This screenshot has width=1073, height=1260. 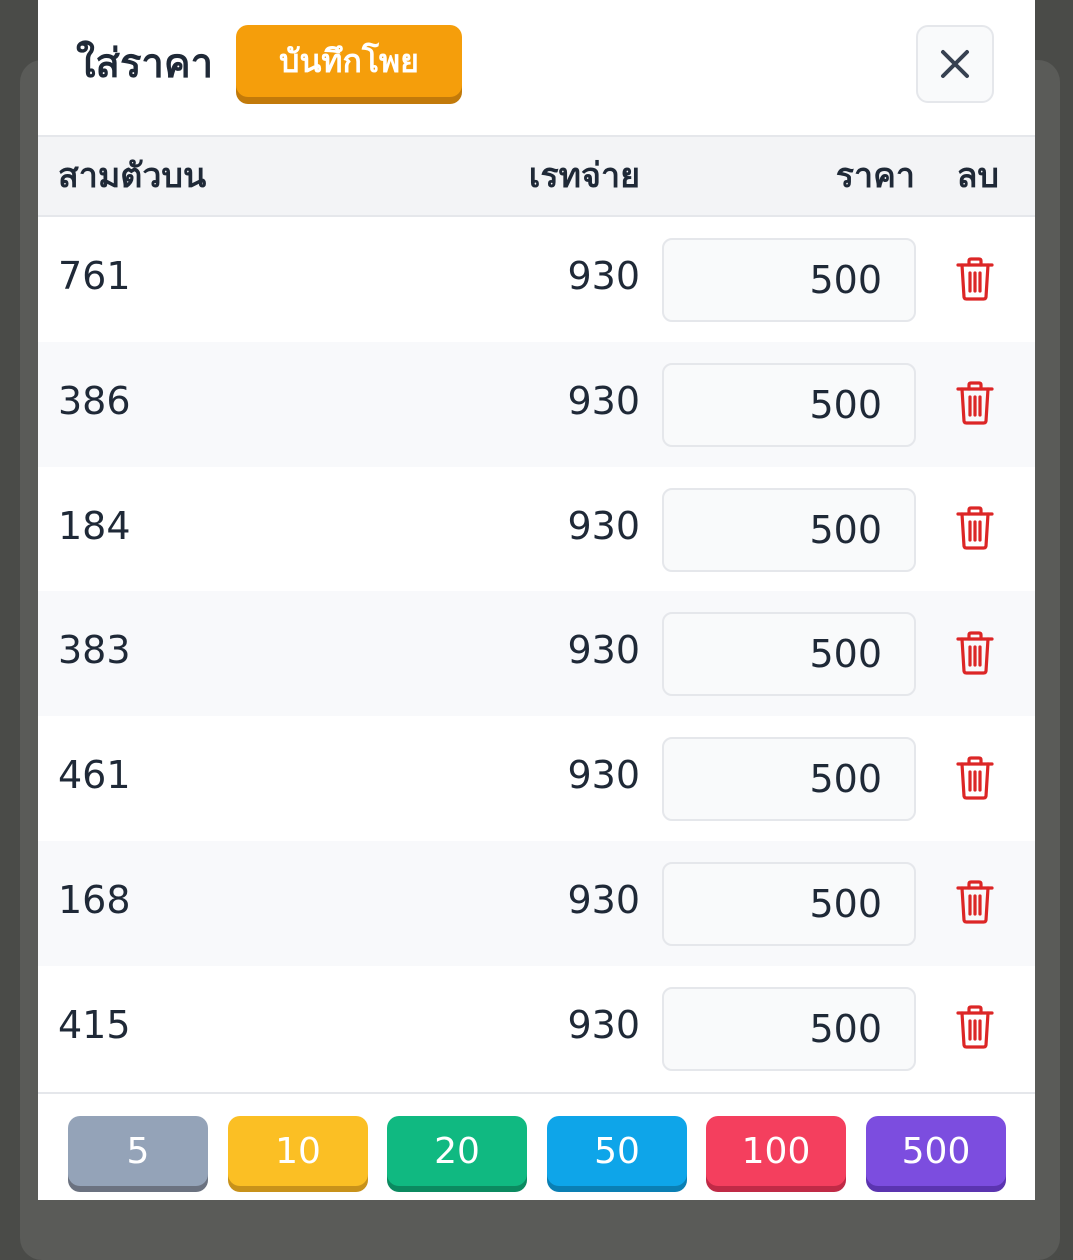 What do you see at coordinates (875, 176) in the screenshot?
I see `column-header-price: ราคา` at bounding box center [875, 176].